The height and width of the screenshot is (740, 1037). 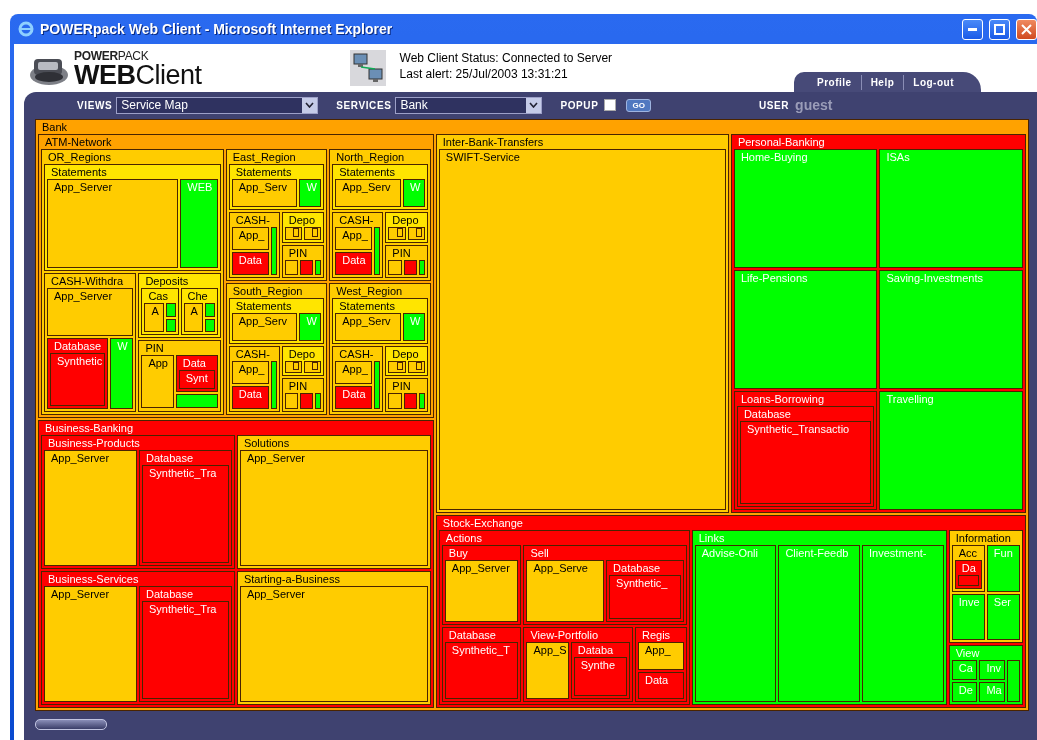 What do you see at coordinates (179, 376) in the screenshot?
I see `treemap-tile: PIN App Data Synt` at bounding box center [179, 376].